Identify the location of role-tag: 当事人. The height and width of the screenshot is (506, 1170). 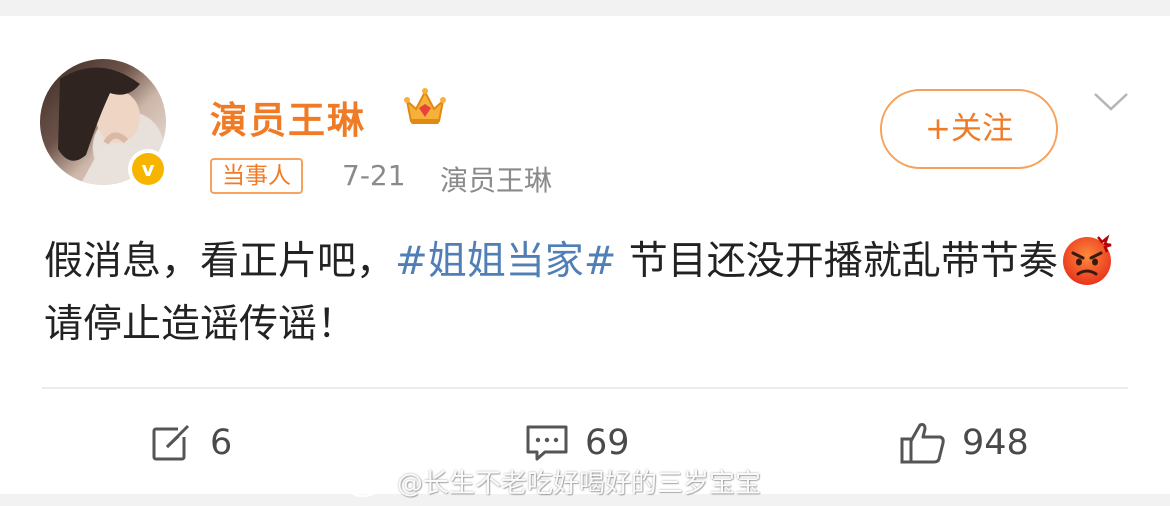
(256, 176).